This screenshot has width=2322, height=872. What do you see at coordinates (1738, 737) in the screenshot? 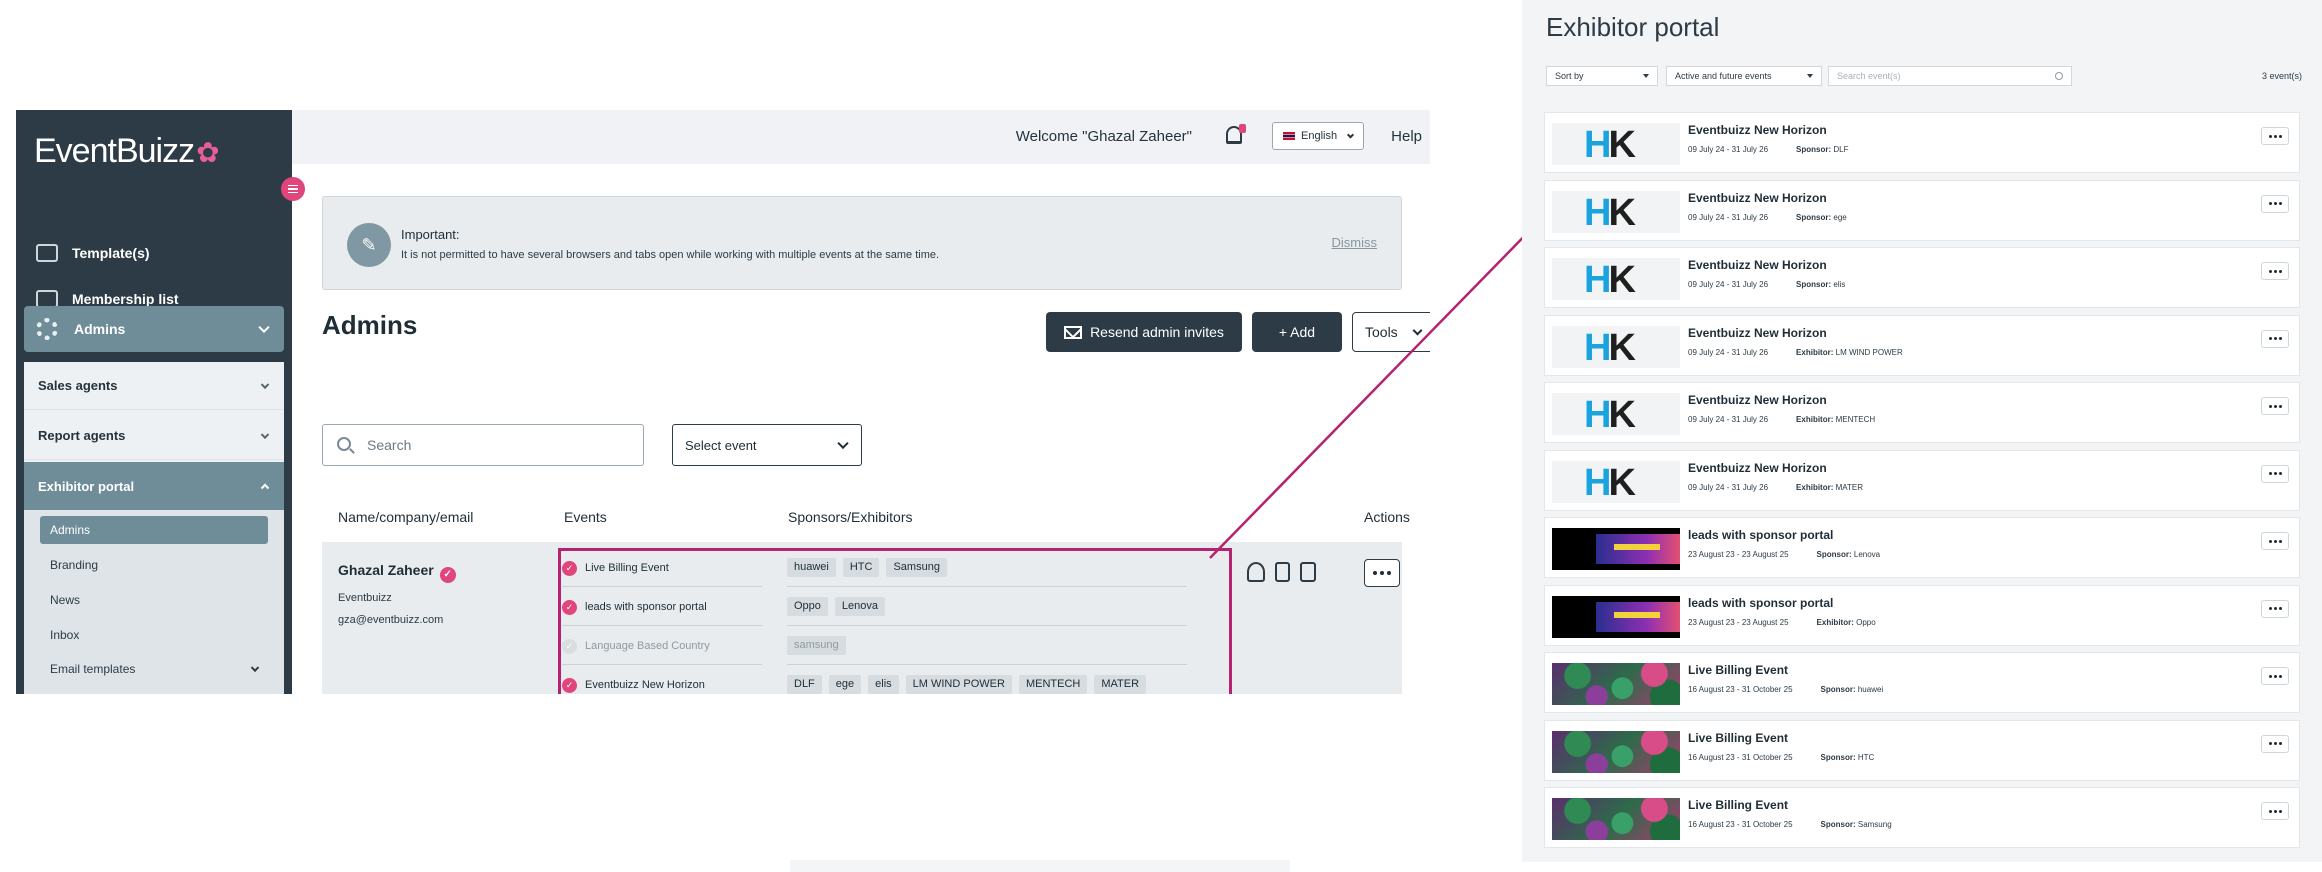
I see `event-title: Live Billing Event` at bounding box center [1738, 737].